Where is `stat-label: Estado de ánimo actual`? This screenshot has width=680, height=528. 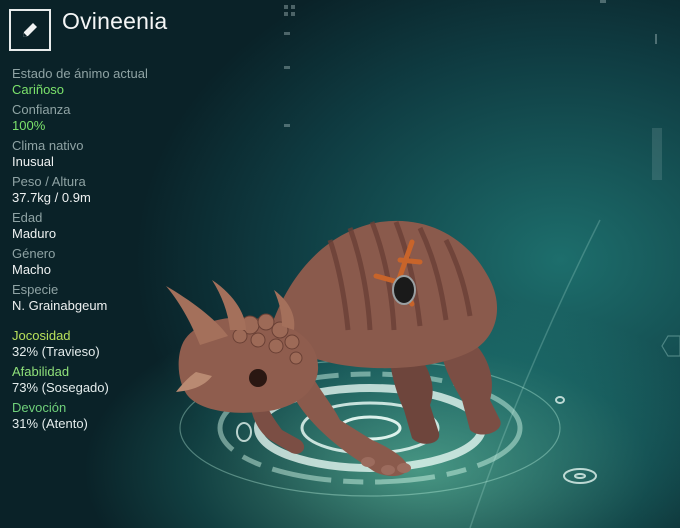 stat-label: Estado de ánimo actual is located at coordinates (80, 73).